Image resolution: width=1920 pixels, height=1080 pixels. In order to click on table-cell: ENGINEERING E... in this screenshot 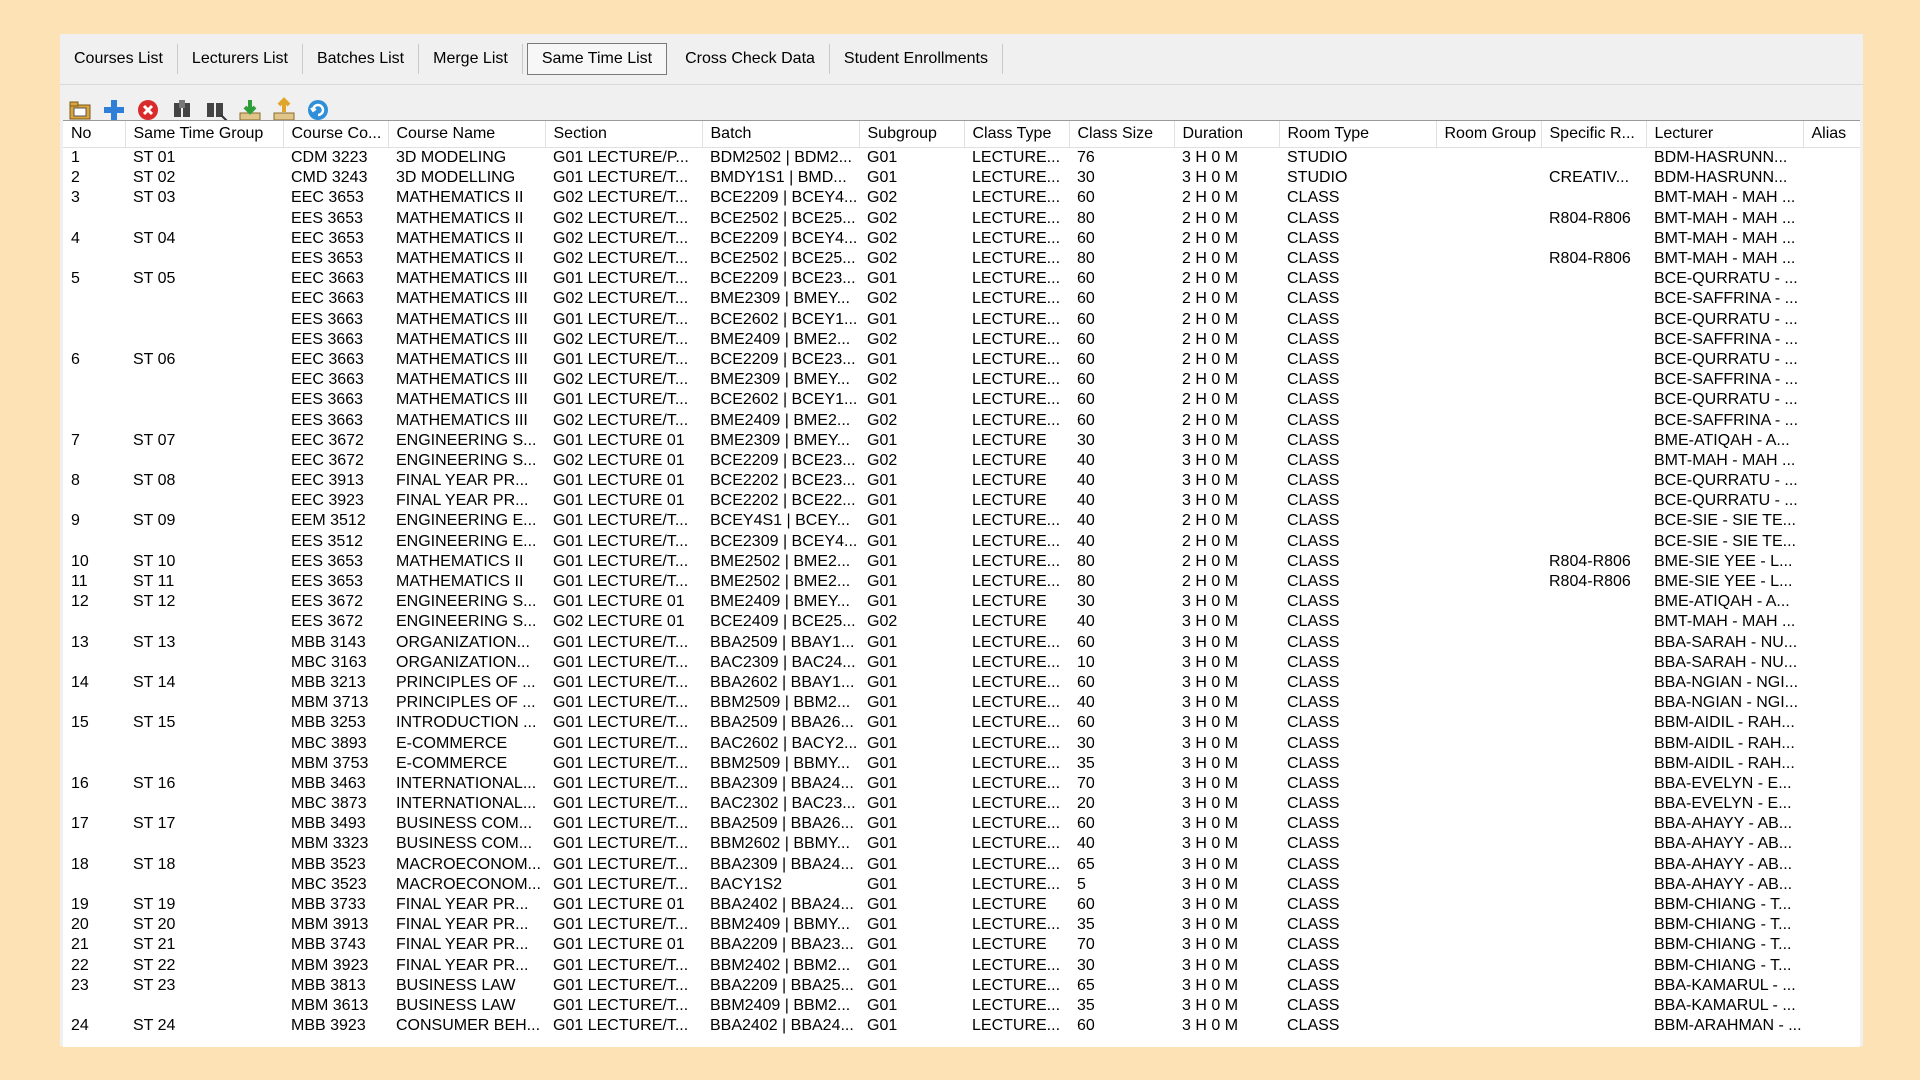, I will do `click(466, 521)`.